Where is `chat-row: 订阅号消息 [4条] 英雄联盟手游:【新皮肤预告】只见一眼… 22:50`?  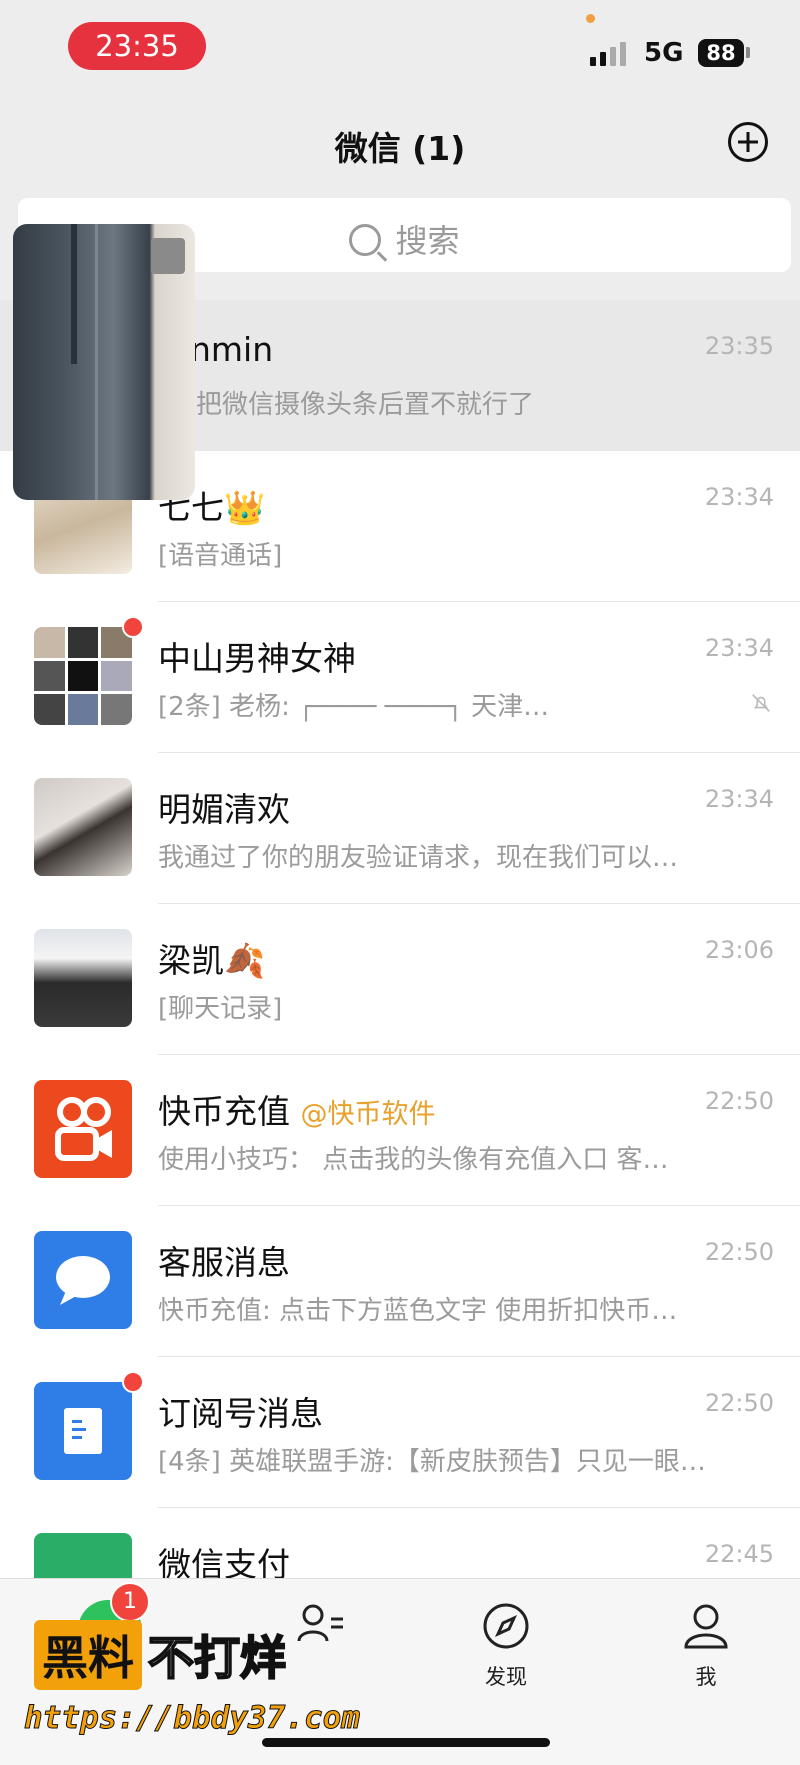 chat-row: 订阅号消息 [4条] 英雄联盟手游:【新皮肤预告】只见一眼… 22:50 is located at coordinates (400, 1432).